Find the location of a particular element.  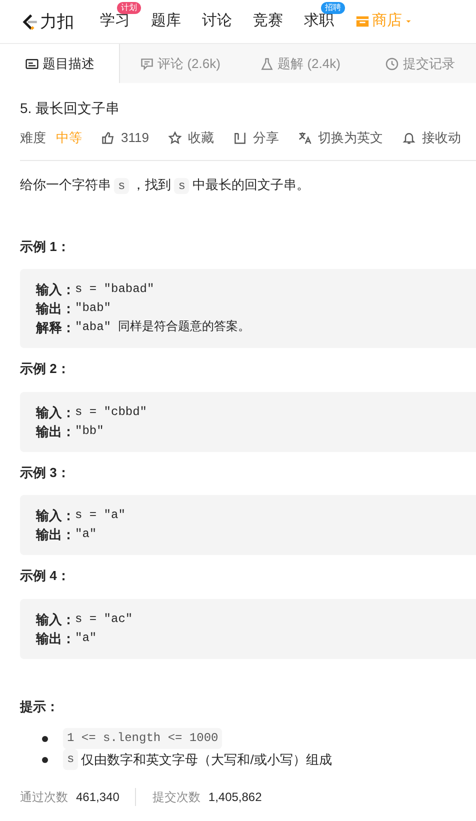

example-heading: 示例 1： is located at coordinates (45, 247).